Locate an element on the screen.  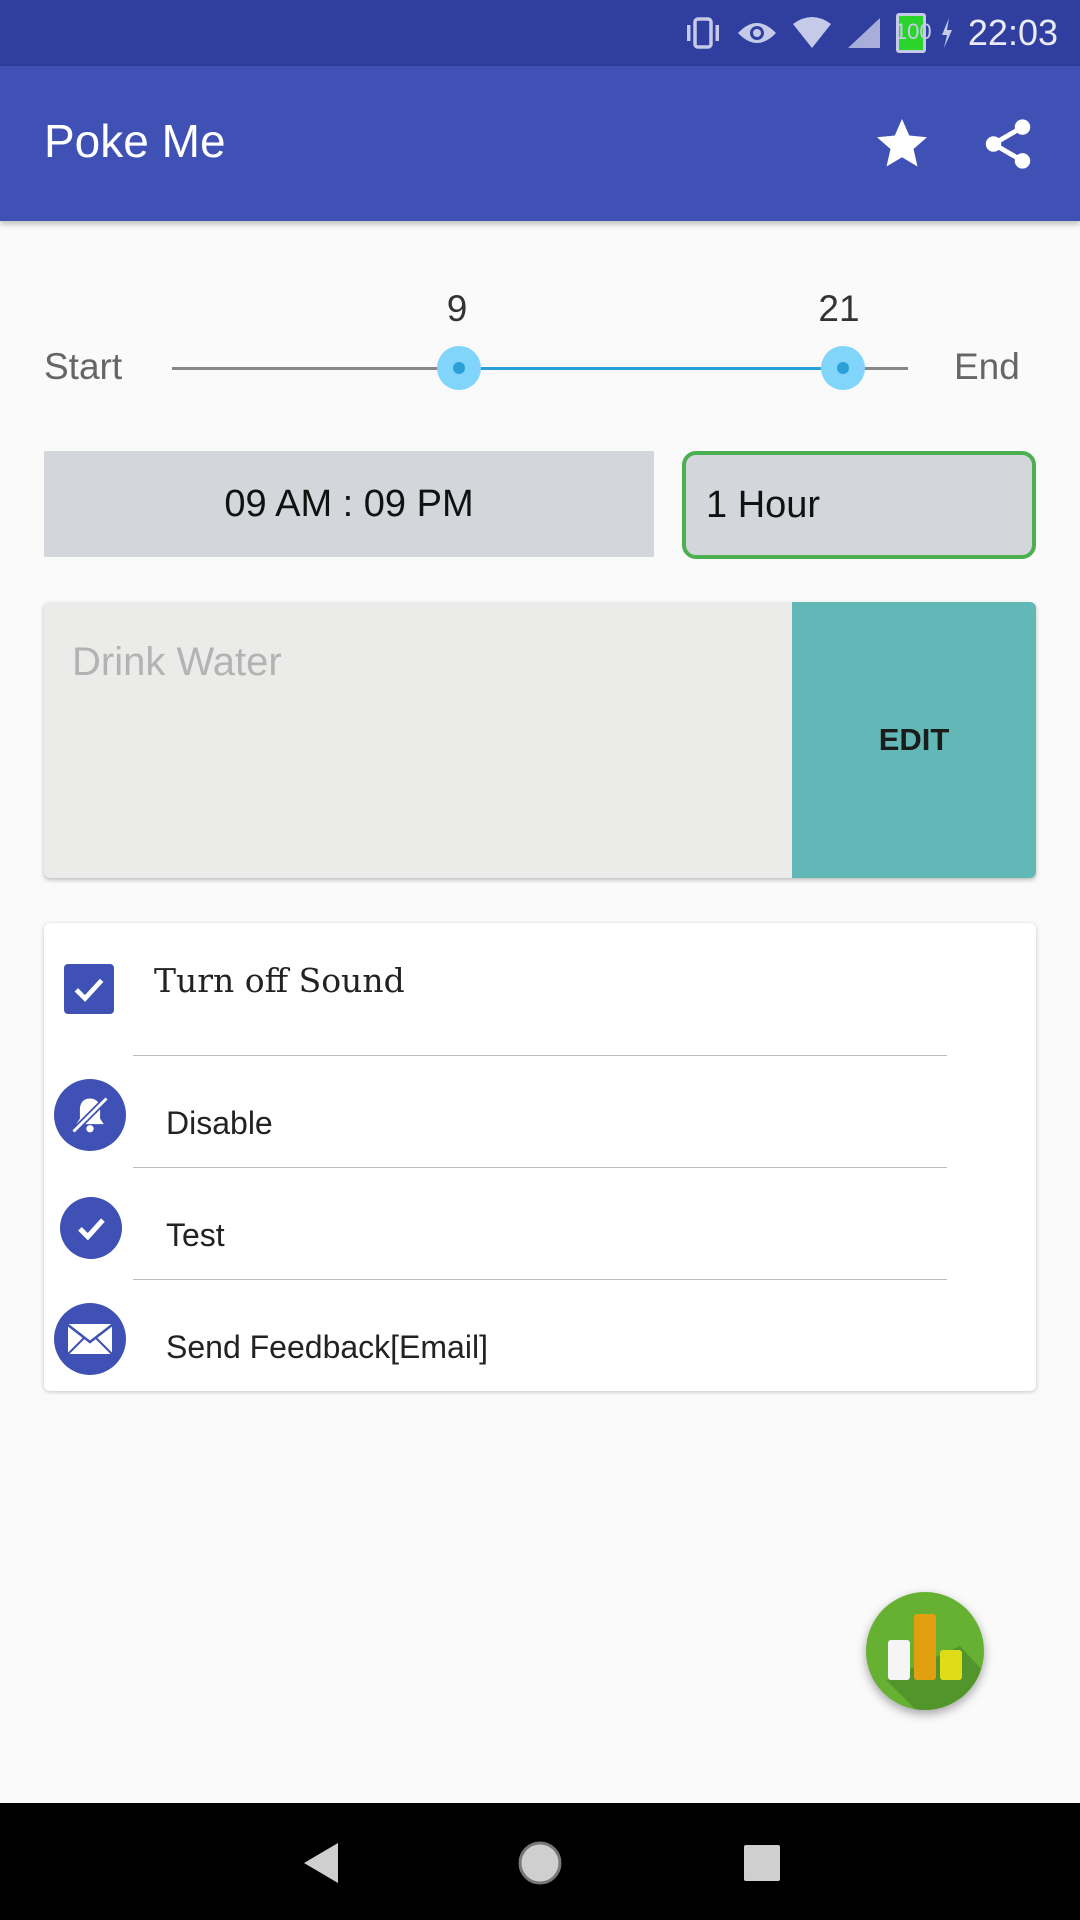
battery-icon: 100 is located at coordinates (913, 33).